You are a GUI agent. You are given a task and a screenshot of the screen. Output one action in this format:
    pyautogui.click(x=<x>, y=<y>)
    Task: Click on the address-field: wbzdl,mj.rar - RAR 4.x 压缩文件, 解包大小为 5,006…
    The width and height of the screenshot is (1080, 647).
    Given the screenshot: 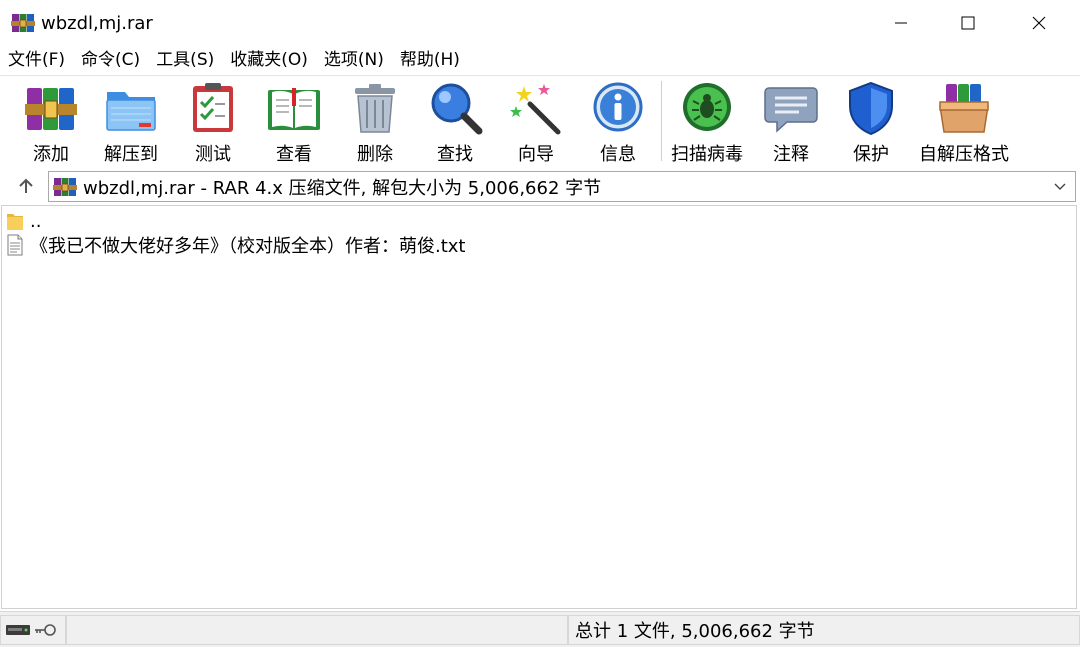 What is the action you would take?
    pyautogui.click(x=562, y=186)
    